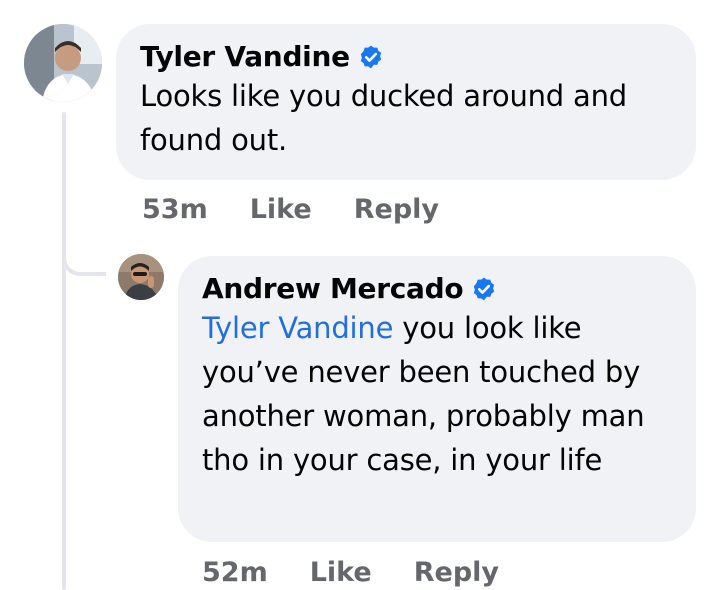 The height and width of the screenshot is (590, 720). Describe the element at coordinates (297, 328) in the screenshot. I see `mention-link: Tyler Vandine` at that location.